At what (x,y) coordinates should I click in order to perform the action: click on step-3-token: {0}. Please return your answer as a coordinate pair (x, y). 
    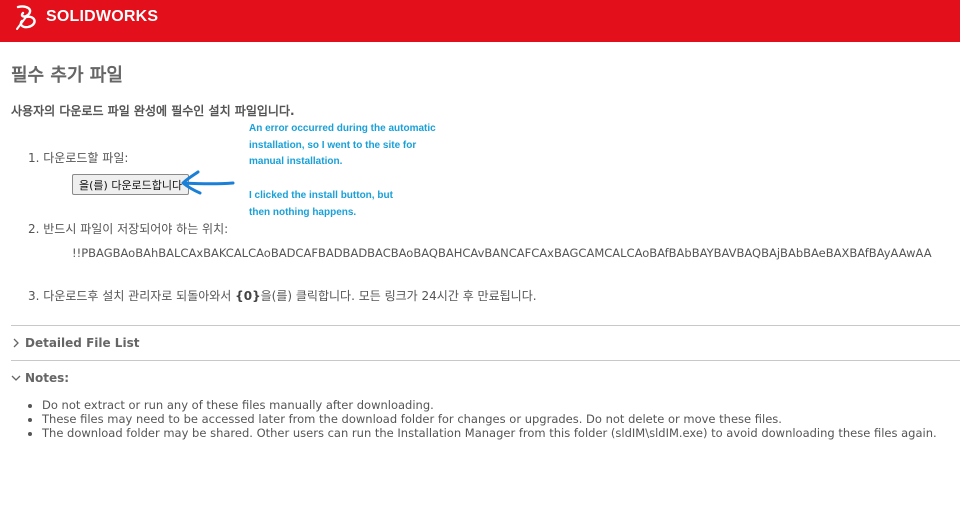
    Looking at the image, I should click on (248, 296).